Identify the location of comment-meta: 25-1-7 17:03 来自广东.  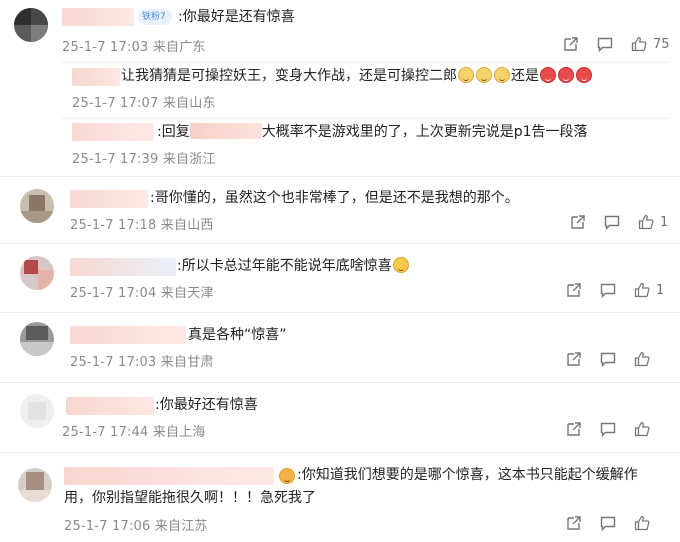
(134, 47).